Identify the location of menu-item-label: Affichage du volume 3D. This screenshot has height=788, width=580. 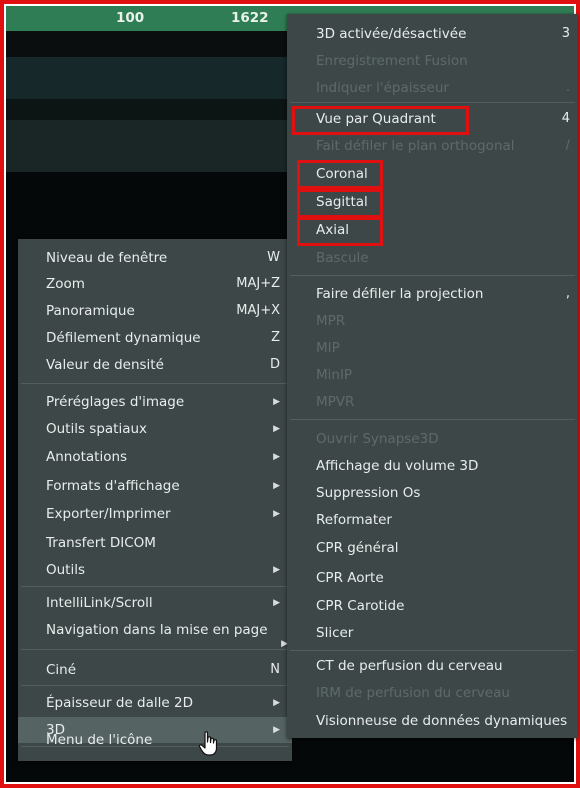
(397, 466).